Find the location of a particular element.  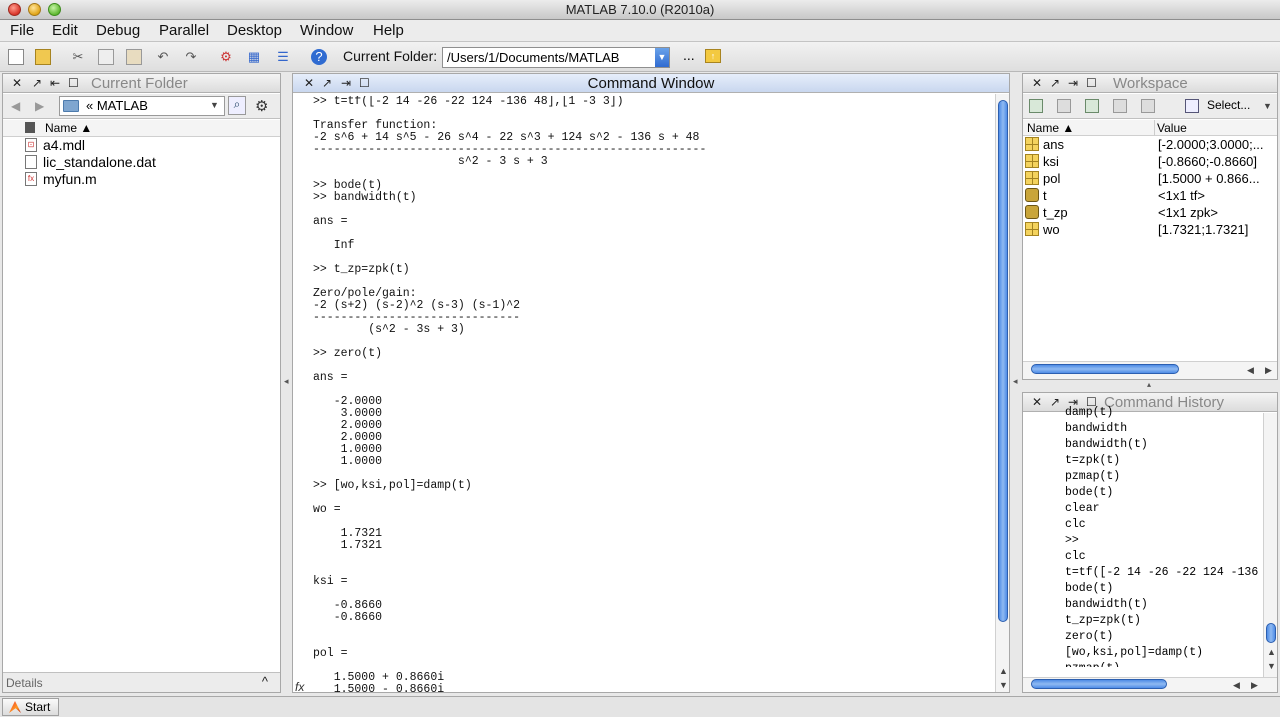

table-row: ksi [-0.8660;-0.8660] is located at coordinates (1150, 161).